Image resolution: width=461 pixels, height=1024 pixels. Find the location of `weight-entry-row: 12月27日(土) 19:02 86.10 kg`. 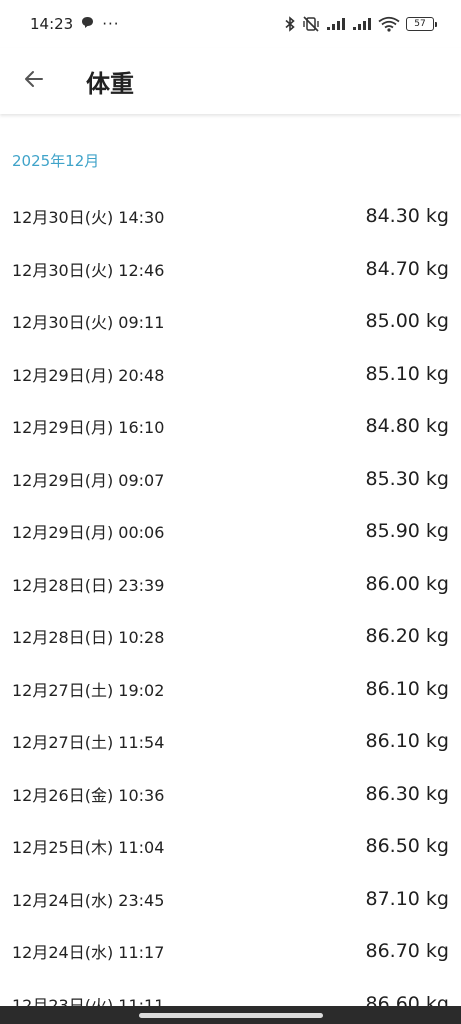

weight-entry-row: 12月27日(土) 19:02 86.10 kg is located at coordinates (230, 689).